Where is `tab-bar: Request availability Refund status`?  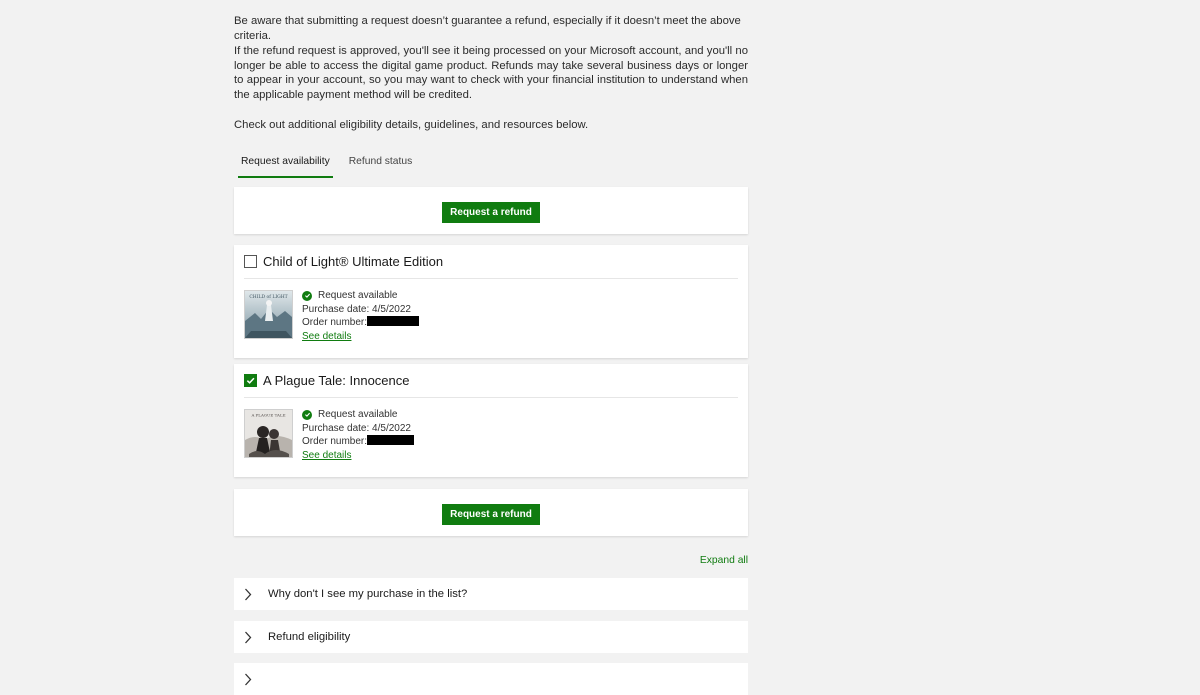 tab-bar: Request availability Refund status is located at coordinates (333, 164).